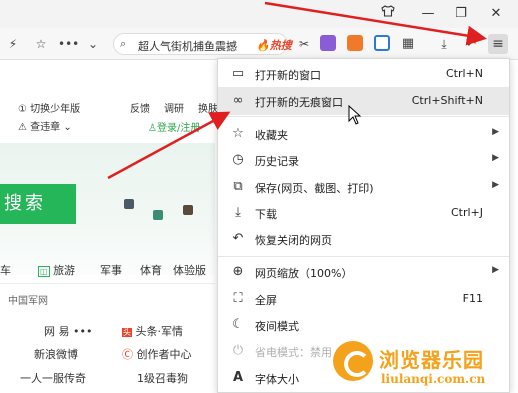  I want to click on section-title: 中国军网, so click(28, 301).